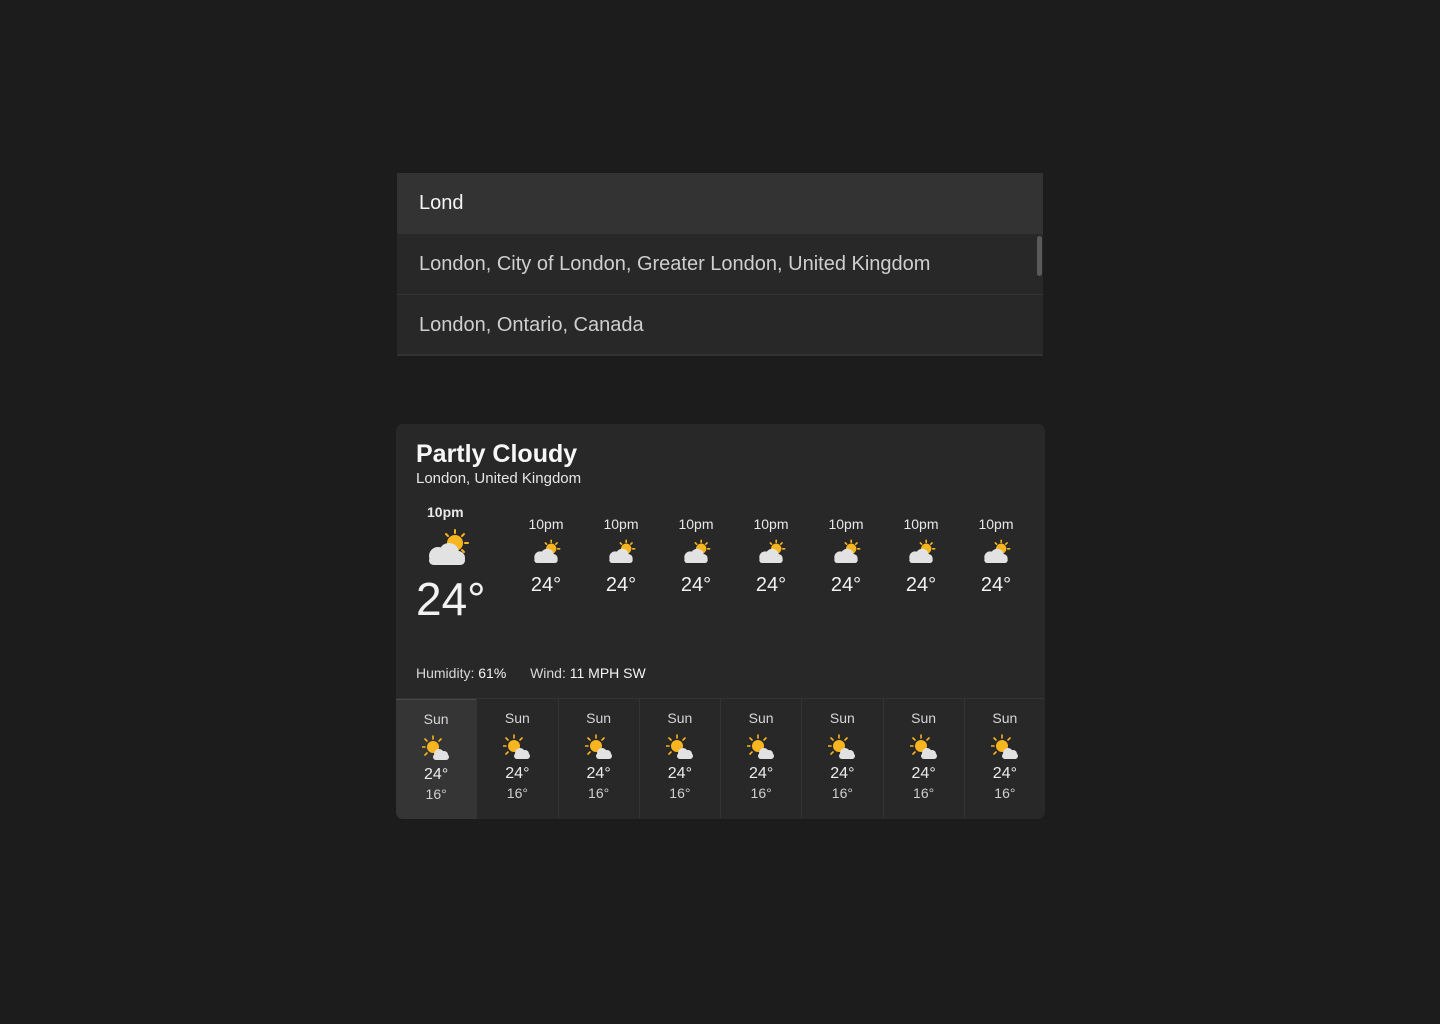 The height and width of the screenshot is (1024, 1440). I want to click on search-input, so click(720, 203).